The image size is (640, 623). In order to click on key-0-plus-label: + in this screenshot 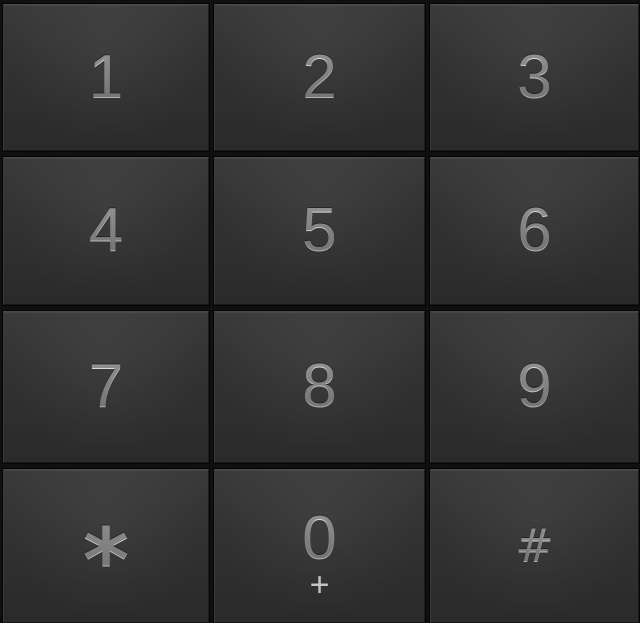, I will do `click(319, 585)`.